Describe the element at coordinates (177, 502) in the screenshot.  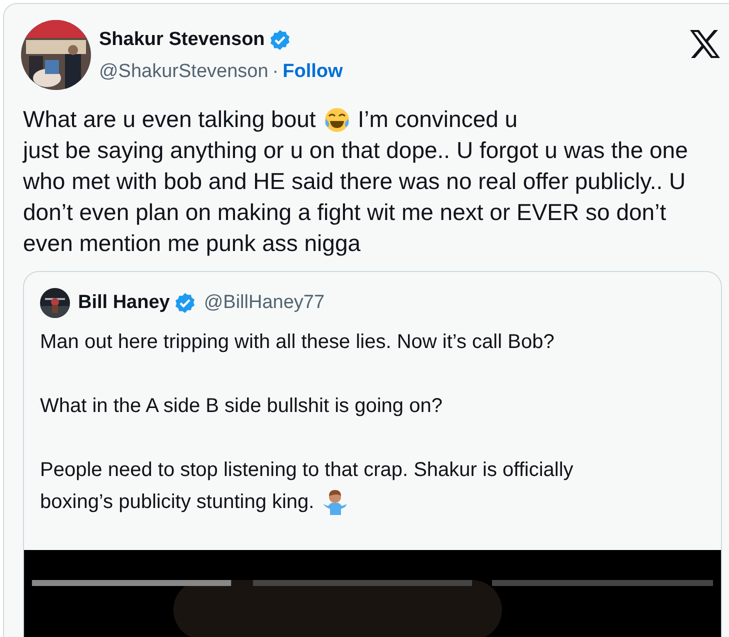
I see `quoted-tweet-text: boxing’s publicity stunting king.` at that location.